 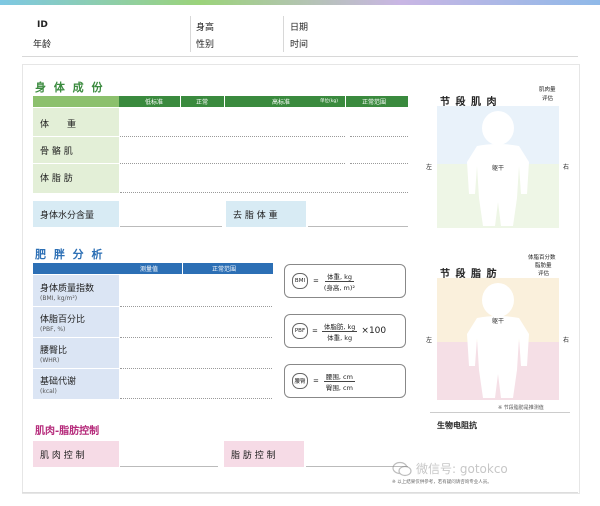 I want to click on watermark-text: 微信号: gotokco, so click(x=462, y=469).